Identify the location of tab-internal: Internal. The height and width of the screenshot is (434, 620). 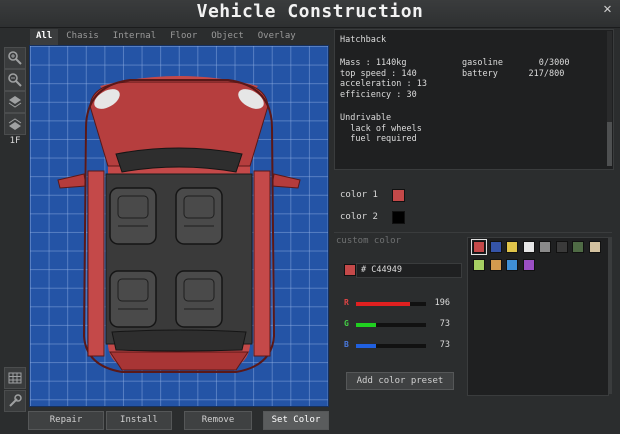
(134, 37).